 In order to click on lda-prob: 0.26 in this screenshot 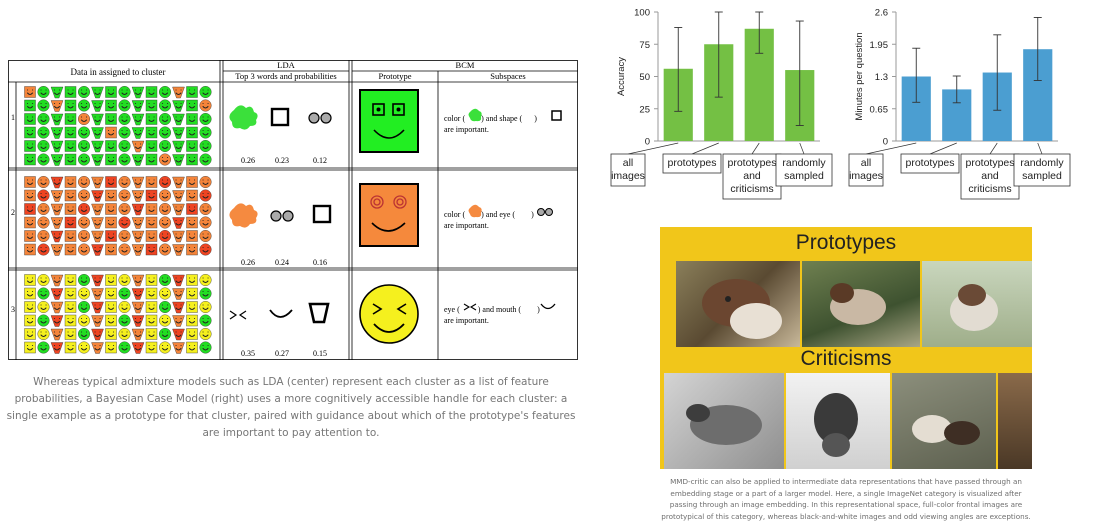, I will do `click(248, 262)`.